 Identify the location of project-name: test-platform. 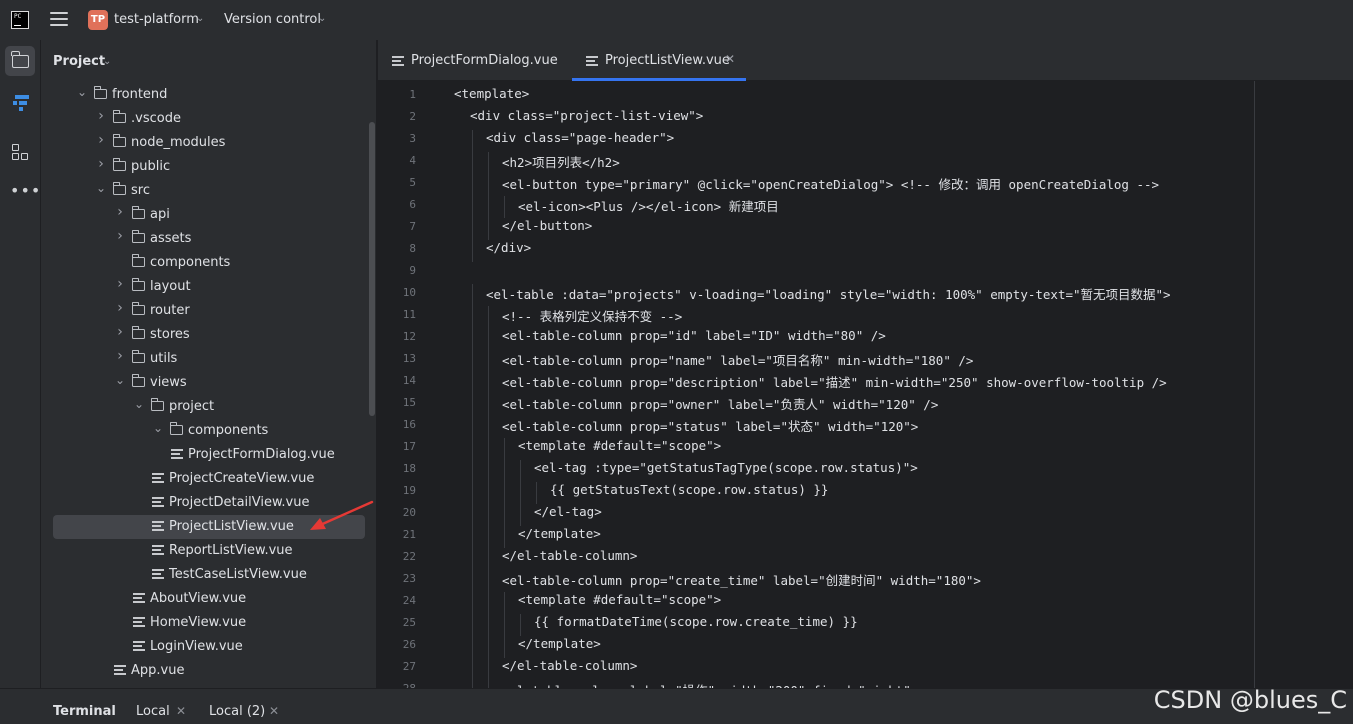
(156, 19).